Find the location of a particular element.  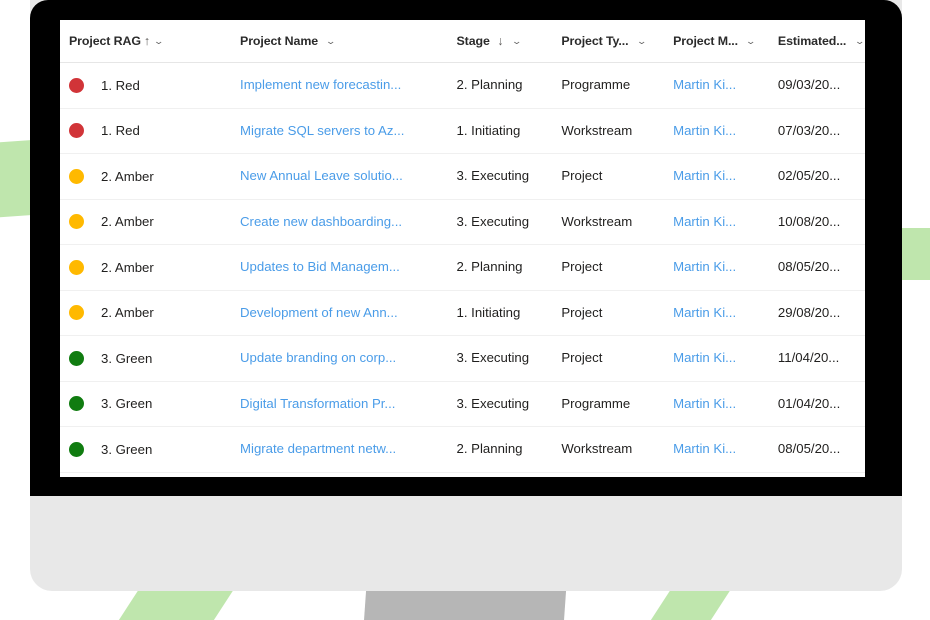

cell-project-type: Workstream is located at coordinates (617, 449).